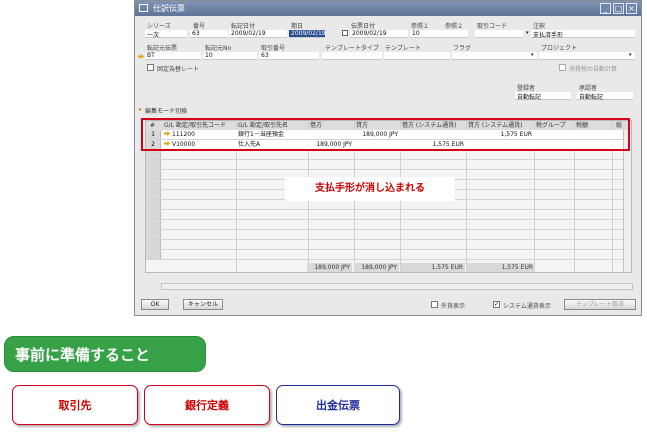  I want to click on creator-label: 登録者, so click(526, 88).